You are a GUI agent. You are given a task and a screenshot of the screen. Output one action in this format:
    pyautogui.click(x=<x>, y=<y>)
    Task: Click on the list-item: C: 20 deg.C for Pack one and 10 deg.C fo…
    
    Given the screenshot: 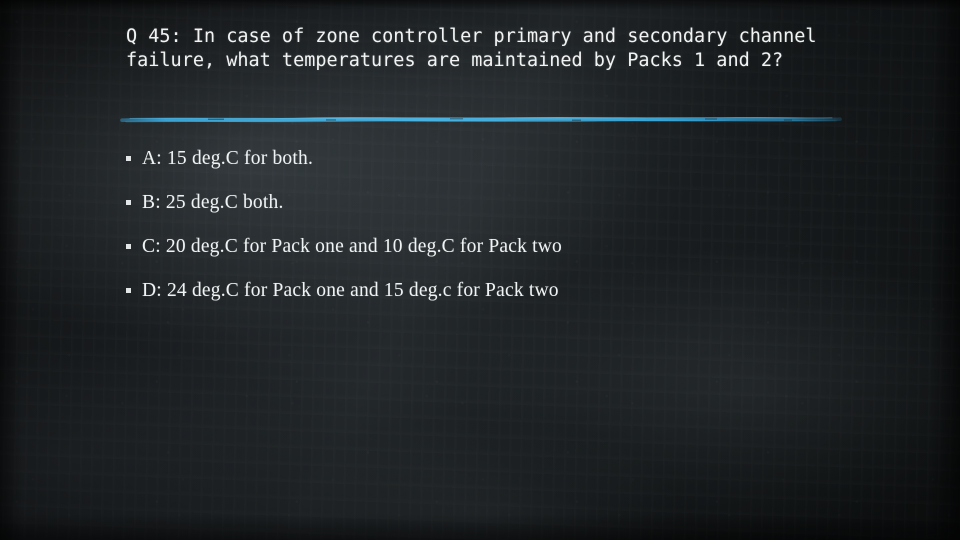 What is the action you would take?
    pyautogui.click(x=496, y=258)
    